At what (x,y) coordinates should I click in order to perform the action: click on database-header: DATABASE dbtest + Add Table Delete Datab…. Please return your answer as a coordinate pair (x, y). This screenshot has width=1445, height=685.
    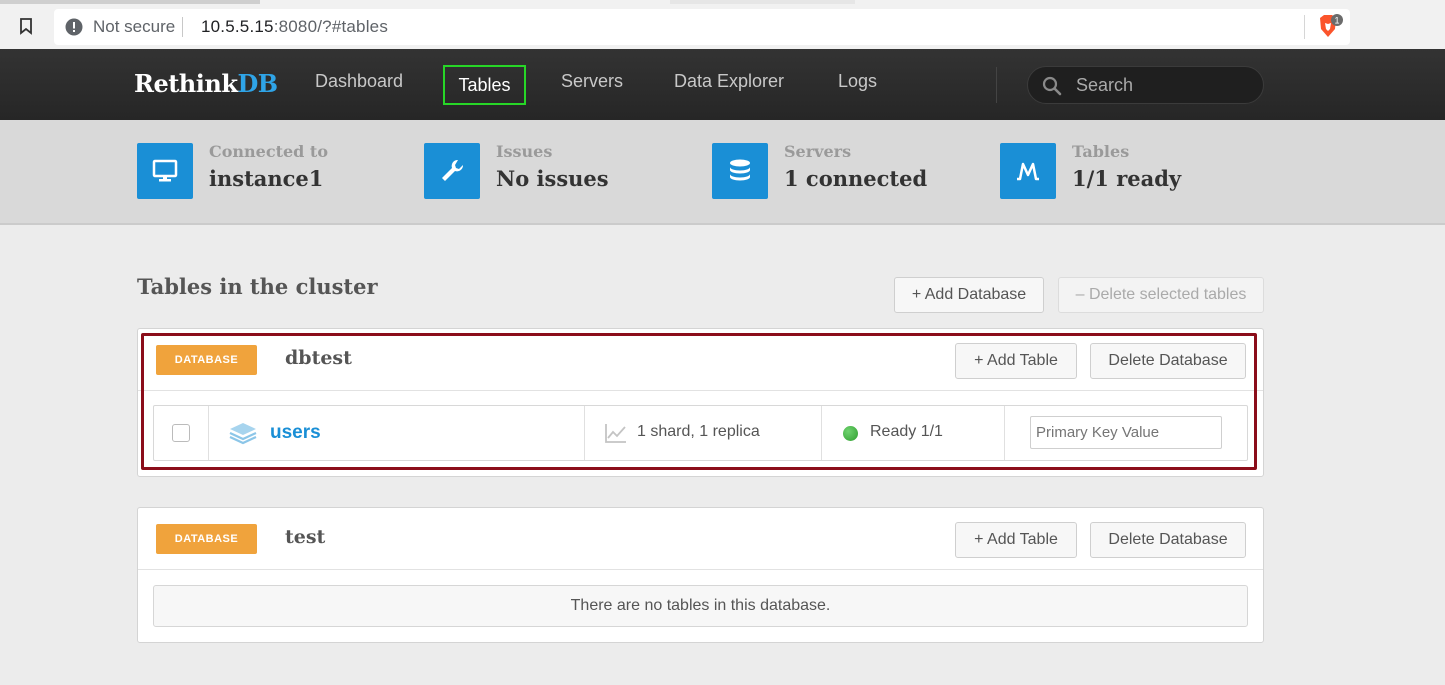
    Looking at the image, I should click on (700, 360).